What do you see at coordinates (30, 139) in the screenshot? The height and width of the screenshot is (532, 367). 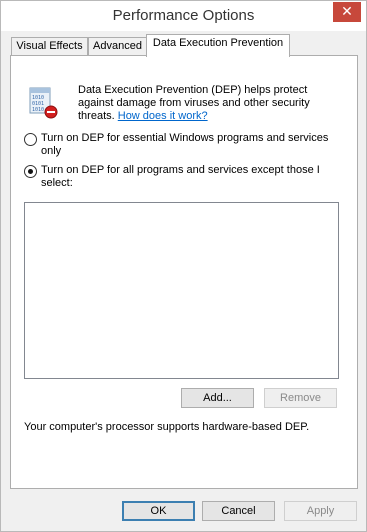 I see `radio-essential` at bounding box center [30, 139].